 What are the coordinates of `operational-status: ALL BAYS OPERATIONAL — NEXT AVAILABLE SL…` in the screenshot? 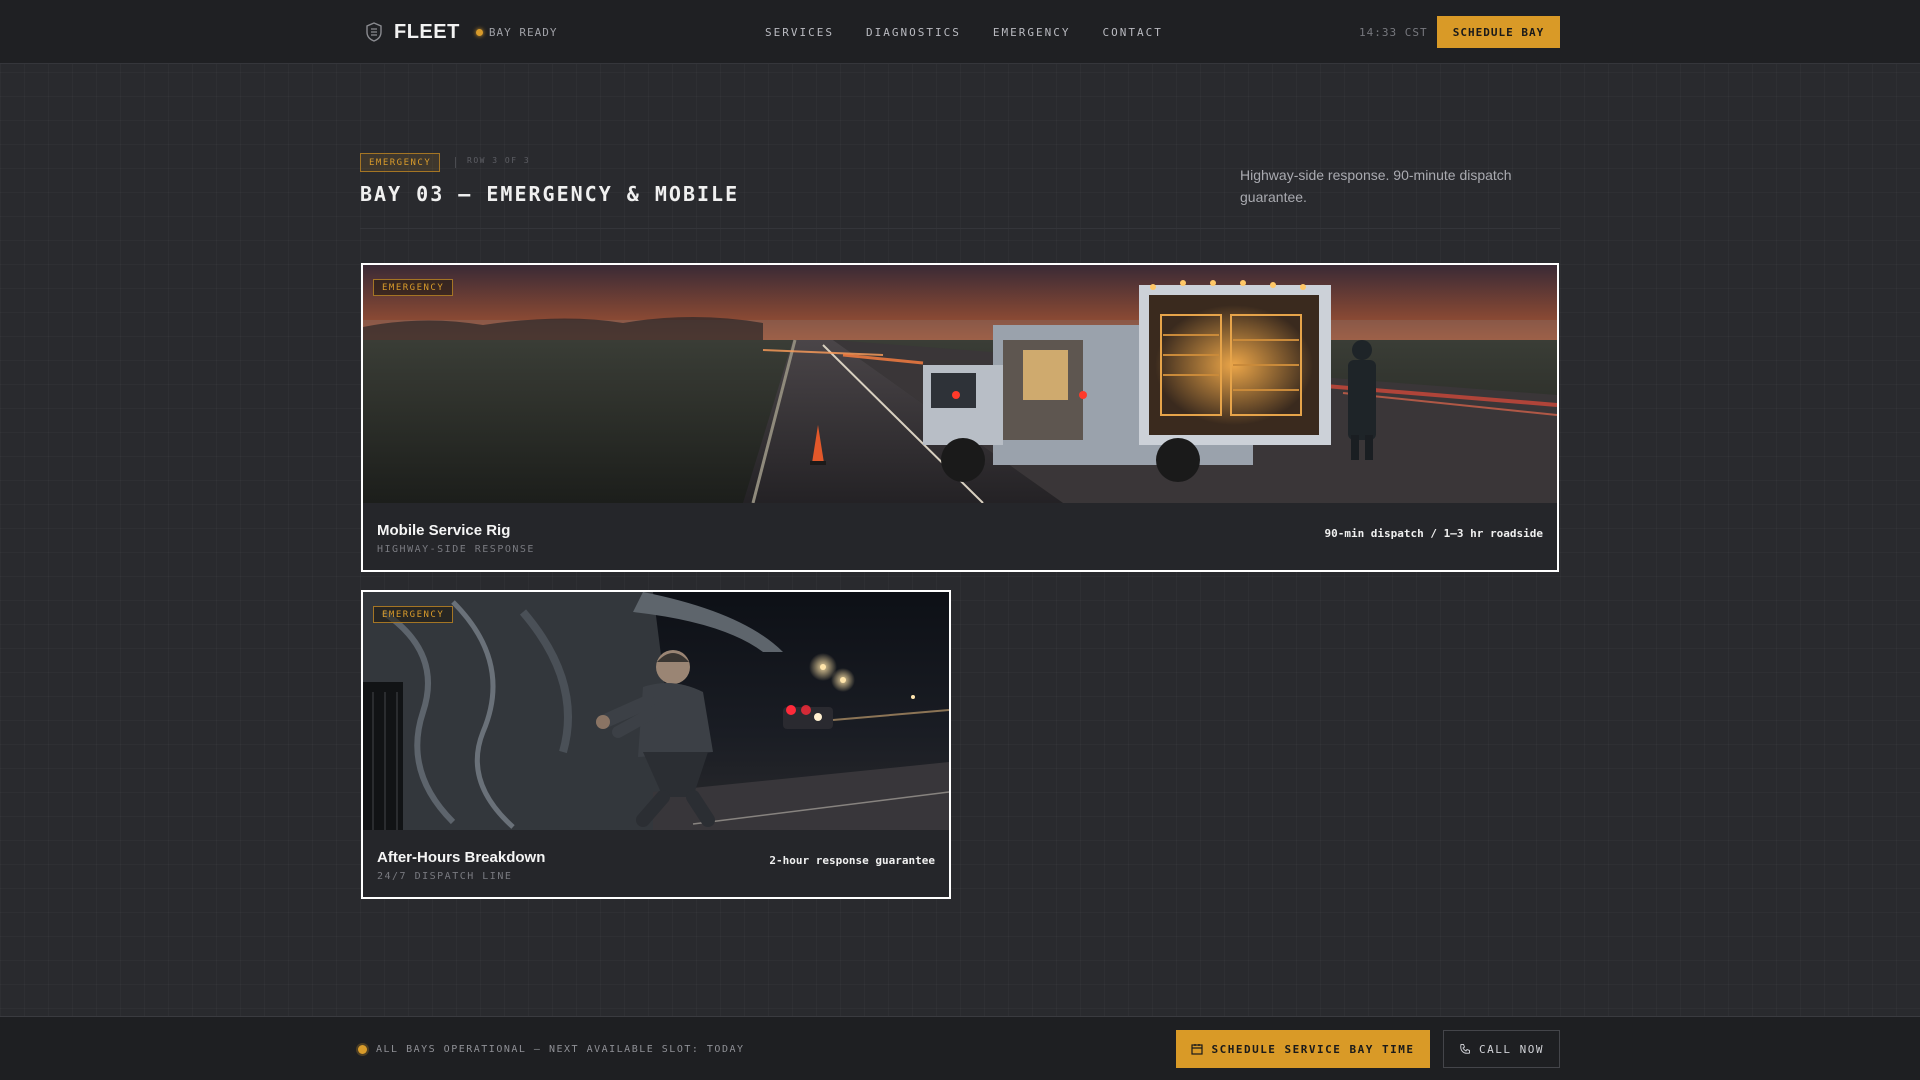 It's located at (551, 1048).